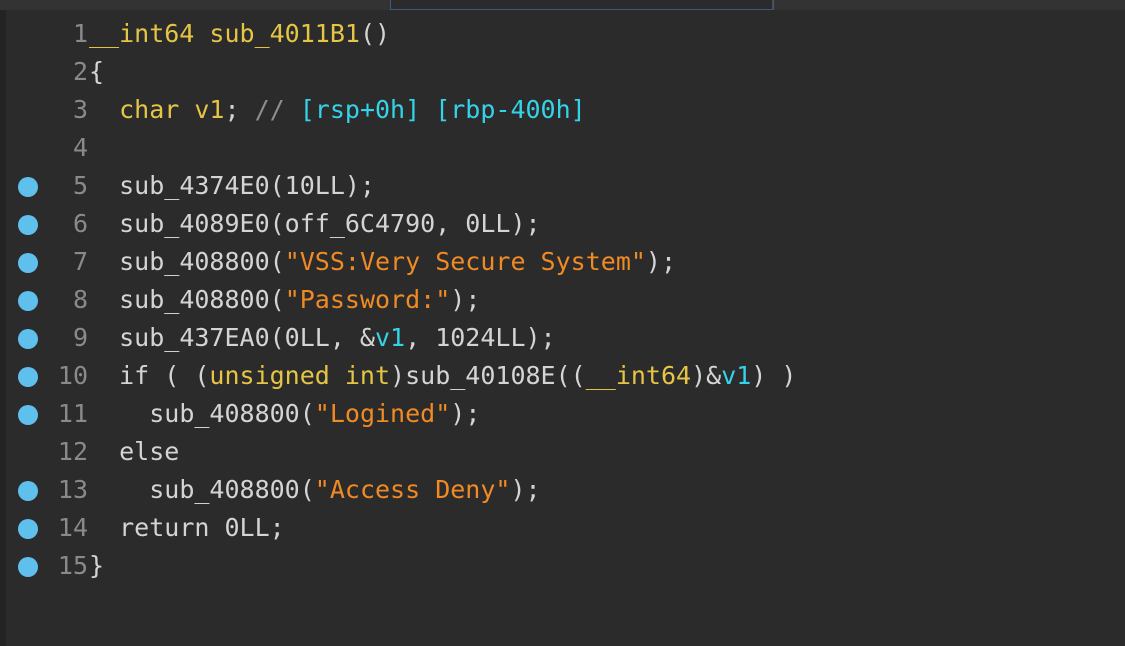 The width and height of the screenshot is (1125, 646). Describe the element at coordinates (72, 489) in the screenshot. I see `line-number: 13` at that location.